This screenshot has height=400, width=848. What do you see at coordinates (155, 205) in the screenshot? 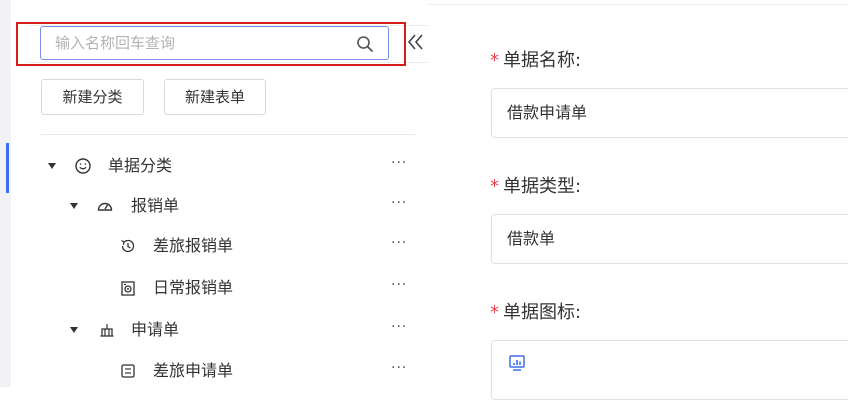
I see `tree-node-label: 报销单` at bounding box center [155, 205].